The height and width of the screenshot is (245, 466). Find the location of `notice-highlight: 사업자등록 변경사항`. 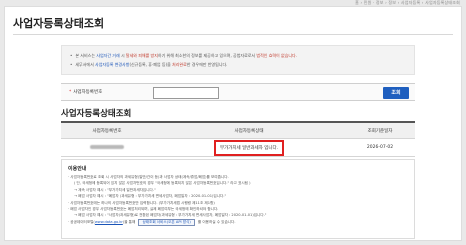

notice-highlight: 사업자등록 변경사항 is located at coordinates (112, 64).